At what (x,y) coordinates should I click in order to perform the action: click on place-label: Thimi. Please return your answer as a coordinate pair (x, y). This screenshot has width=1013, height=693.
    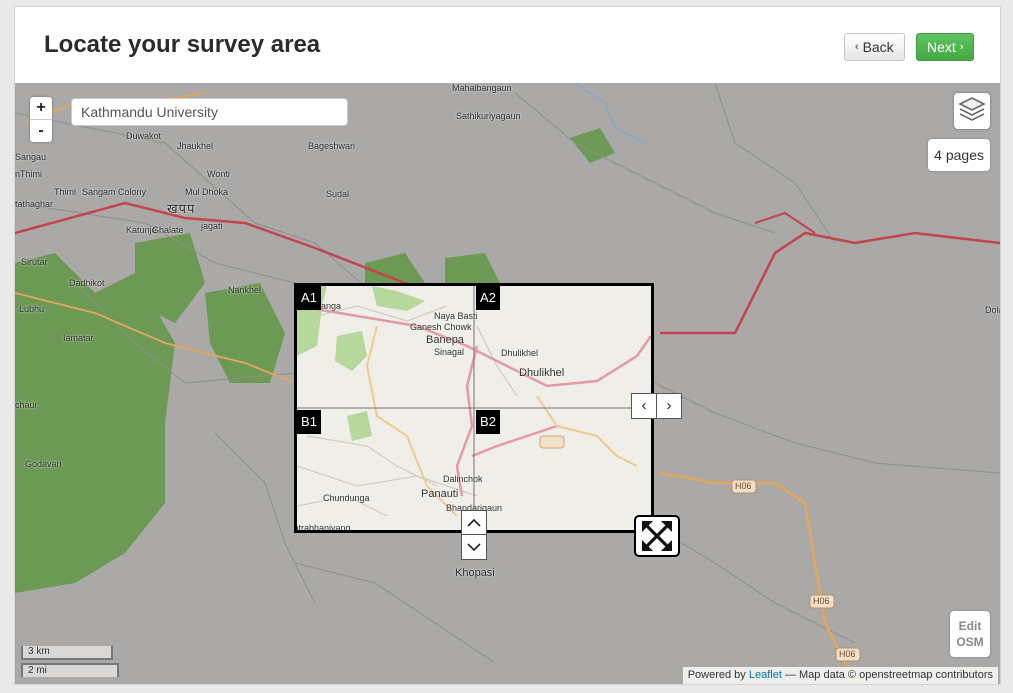
    Looking at the image, I should click on (65, 192).